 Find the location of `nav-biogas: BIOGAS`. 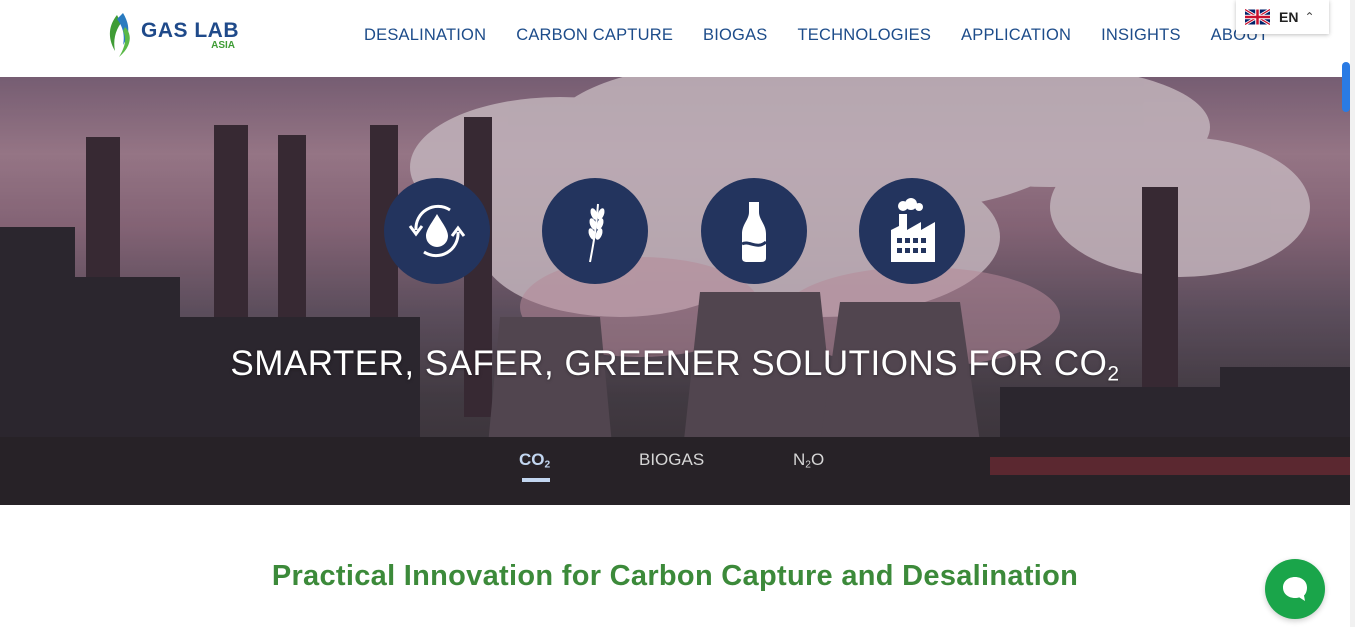

nav-biogas: BIOGAS is located at coordinates (735, 37).